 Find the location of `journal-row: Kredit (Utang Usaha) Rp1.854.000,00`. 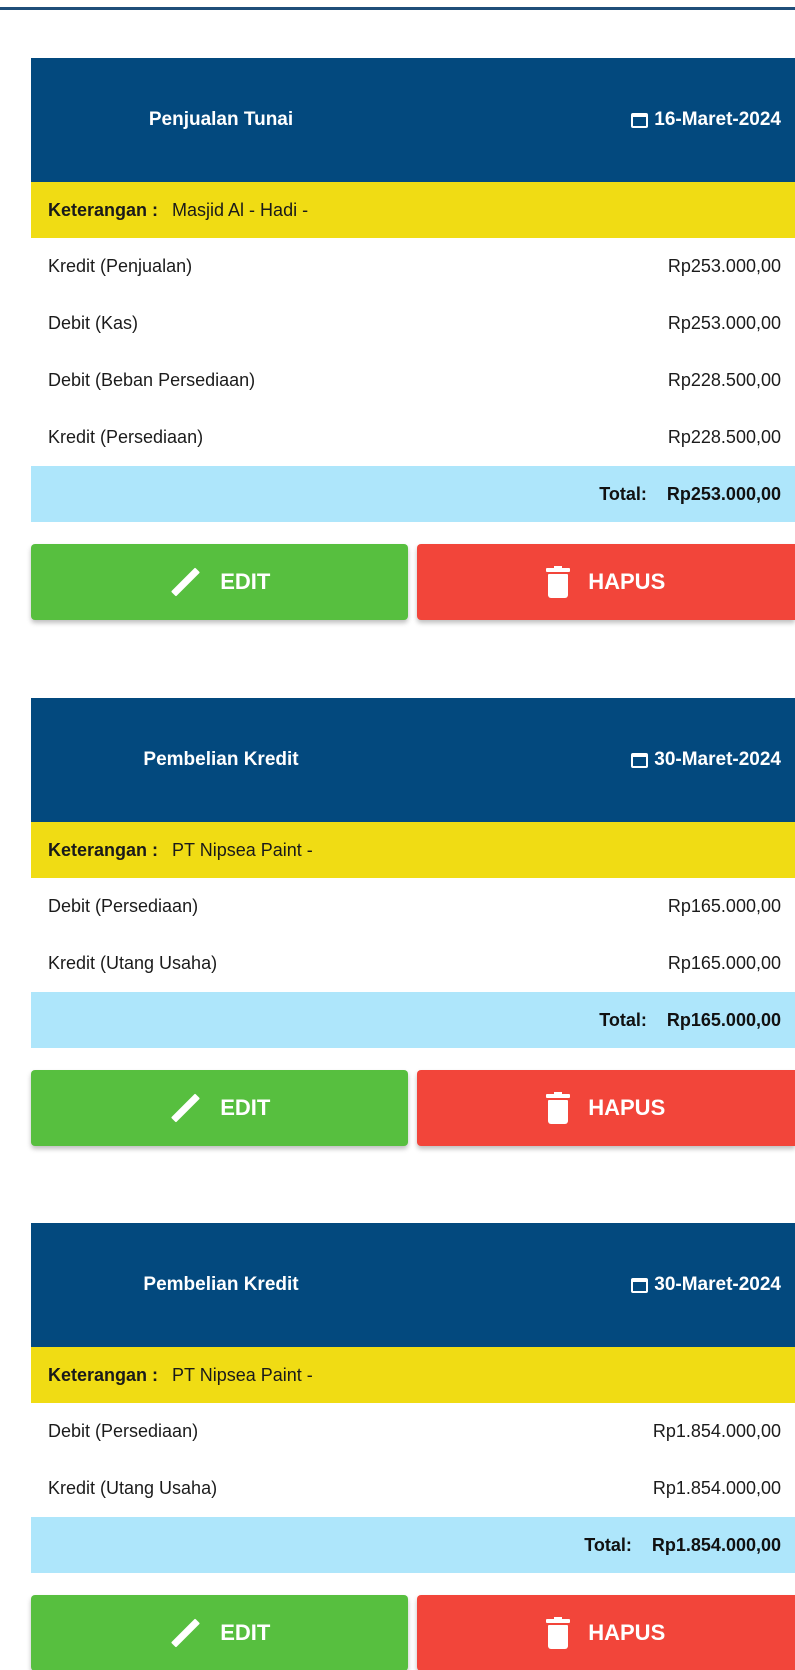

journal-row: Kredit (Utang Usaha) Rp1.854.000,00 is located at coordinates (413, 1488).